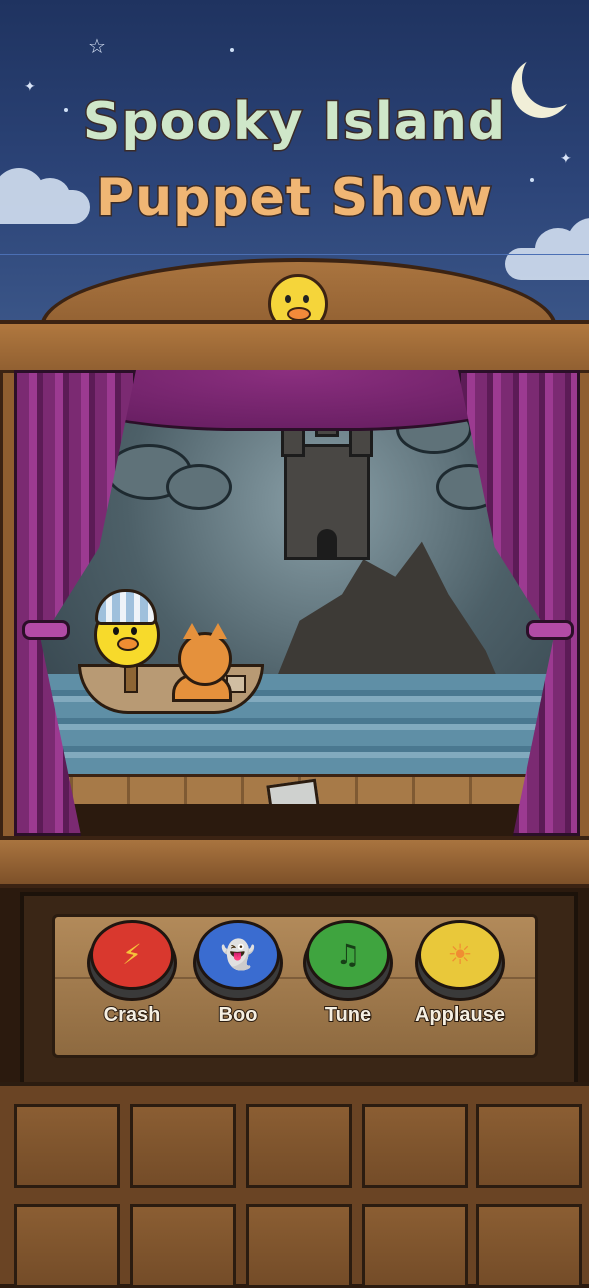 This screenshot has width=589, height=1288. I want to click on castle-door, so click(327, 543).